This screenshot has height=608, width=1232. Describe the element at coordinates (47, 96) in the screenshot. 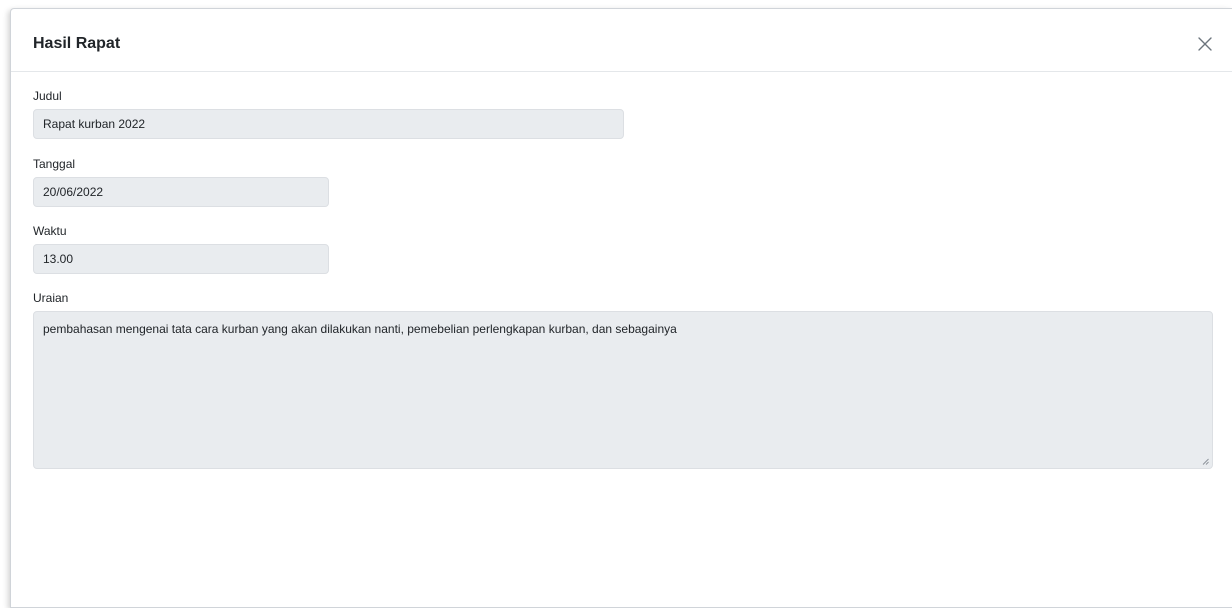

I see `judul-label: Judul` at that location.